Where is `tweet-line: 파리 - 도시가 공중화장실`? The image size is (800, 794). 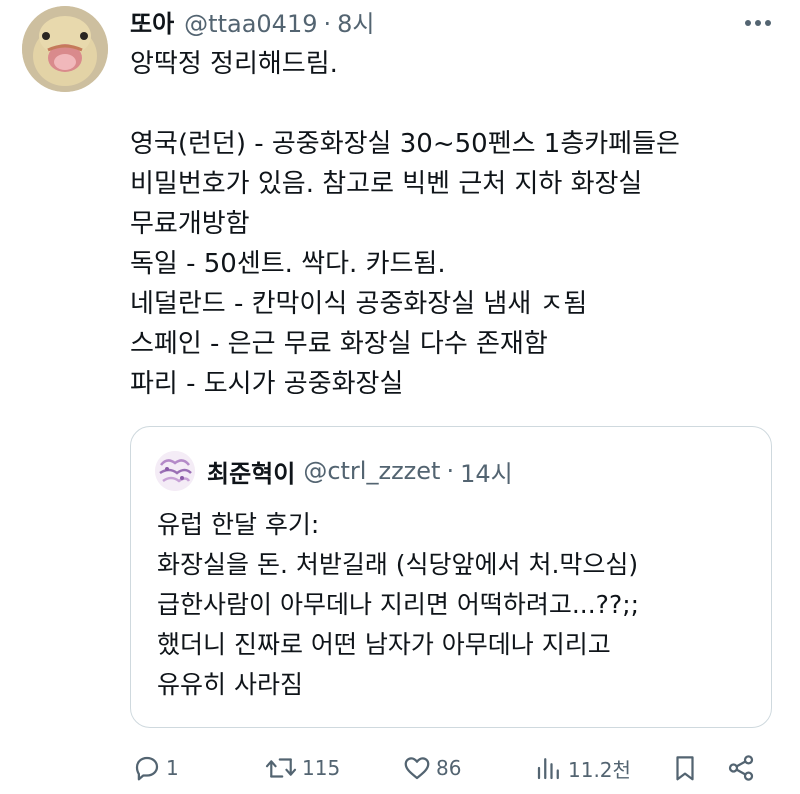 tweet-line: 파리 - 도시가 공중화장실 is located at coordinates (267, 384).